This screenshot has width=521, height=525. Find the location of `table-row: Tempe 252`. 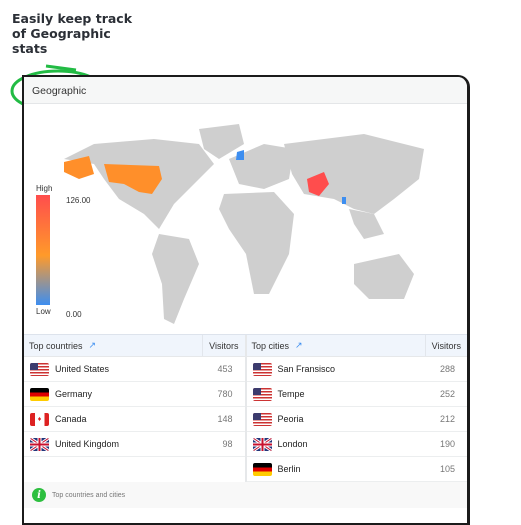

table-row: Tempe 252 is located at coordinates (356, 394).